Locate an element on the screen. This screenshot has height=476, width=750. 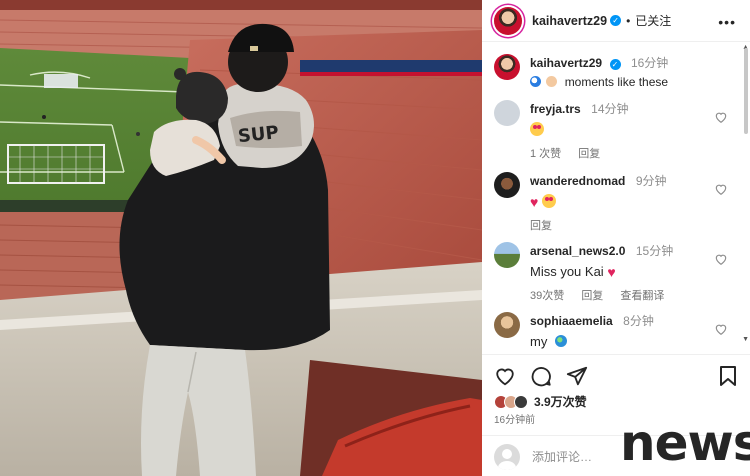
post-header: kaihavertz29 ✓ • 已关注 ••• is located at coordinates (616, 21).